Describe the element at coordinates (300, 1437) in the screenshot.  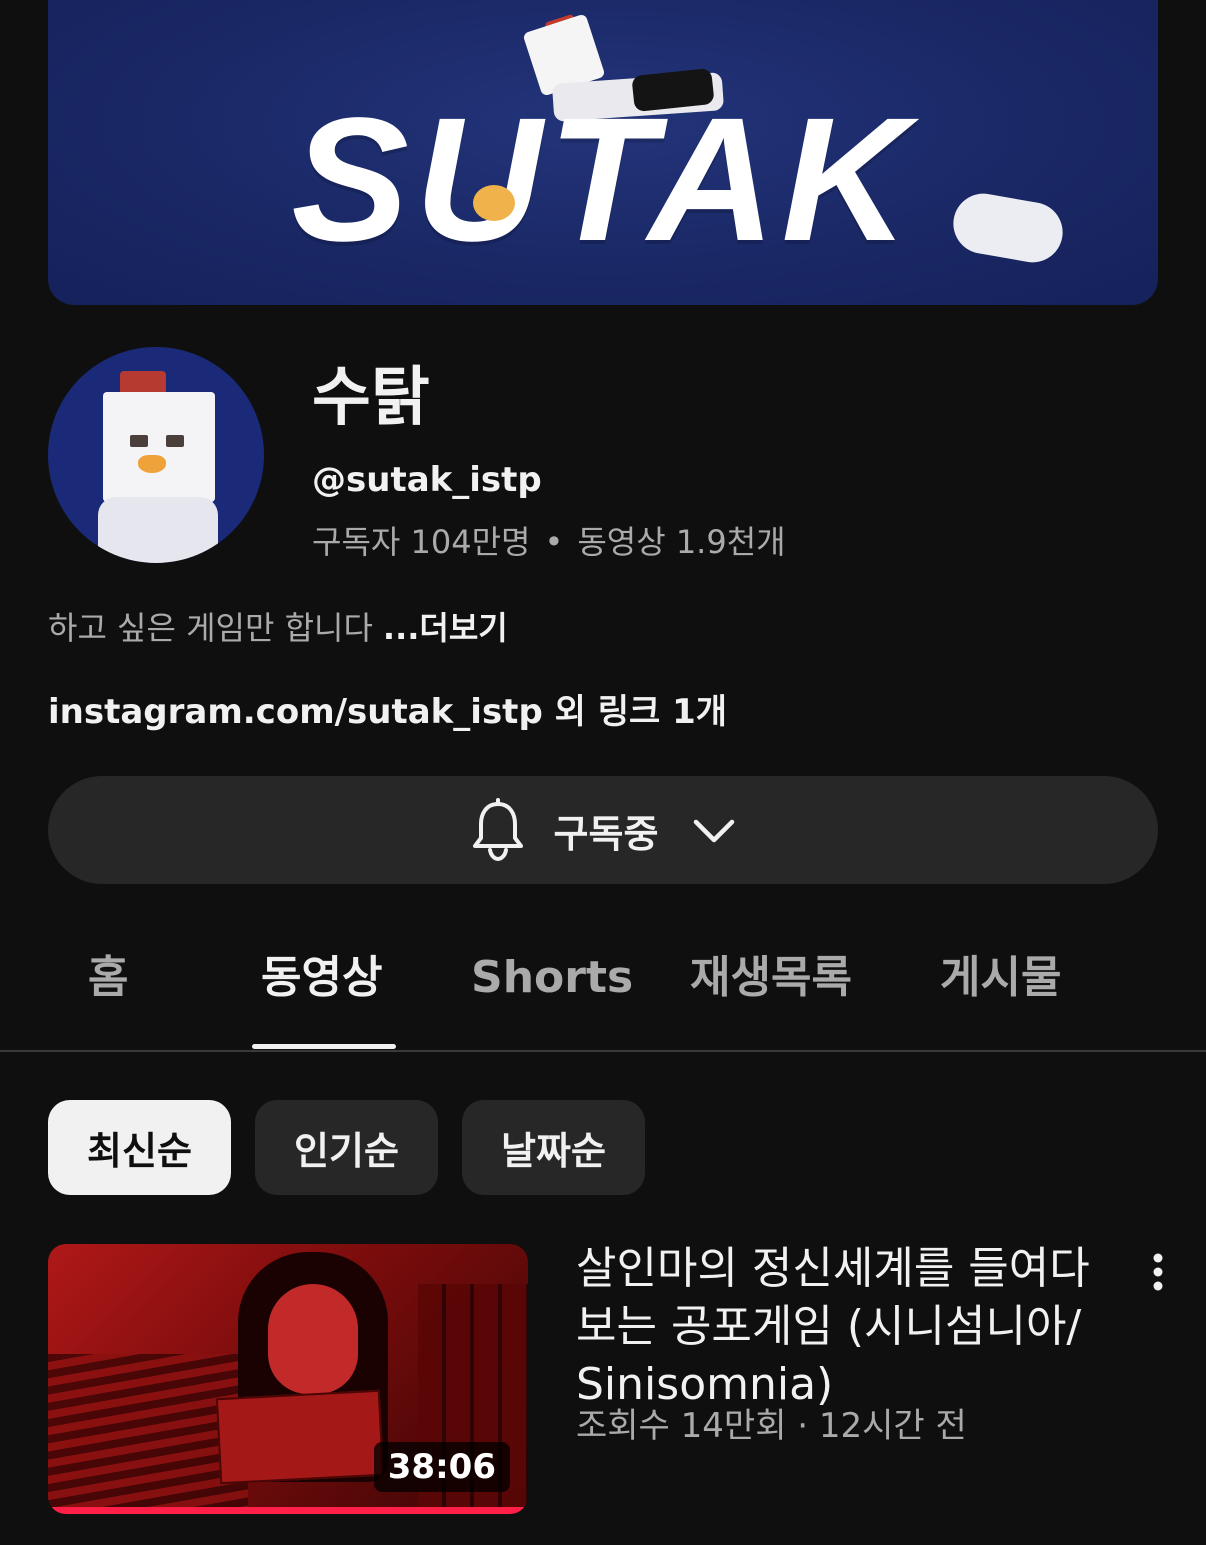
I see `thumbnail-box` at that location.